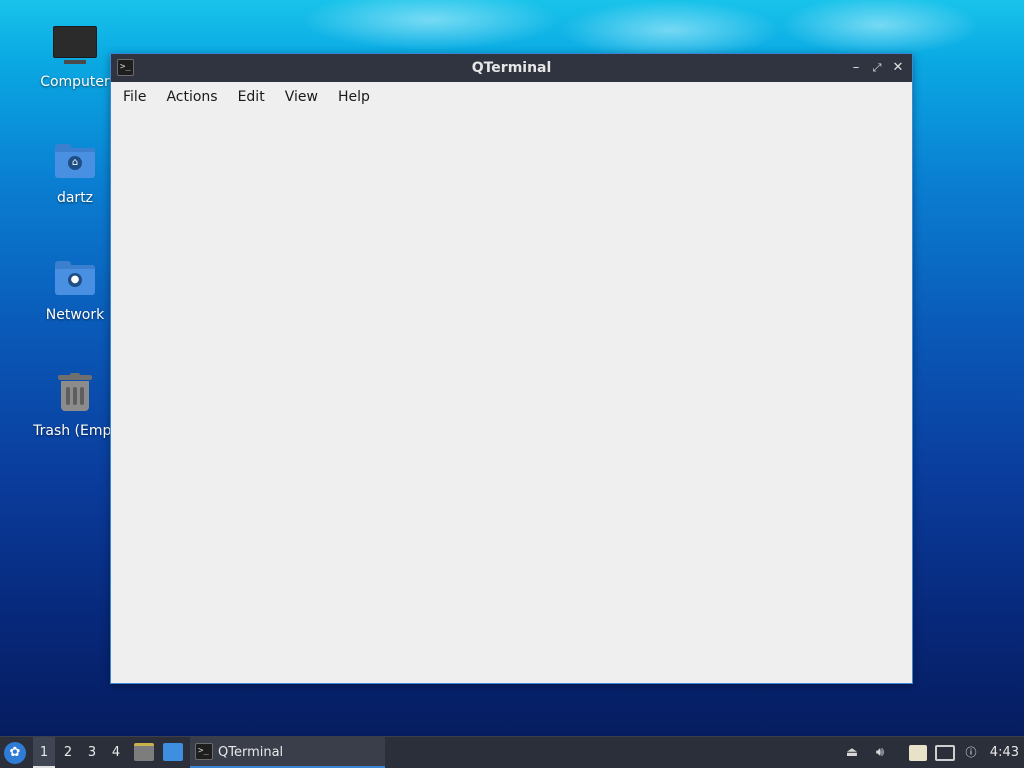 The height and width of the screenshot is (768, 1024). Describe the element at coordinates (116, 752) in the screenshot. I see `workspace-4: 4` at that location.